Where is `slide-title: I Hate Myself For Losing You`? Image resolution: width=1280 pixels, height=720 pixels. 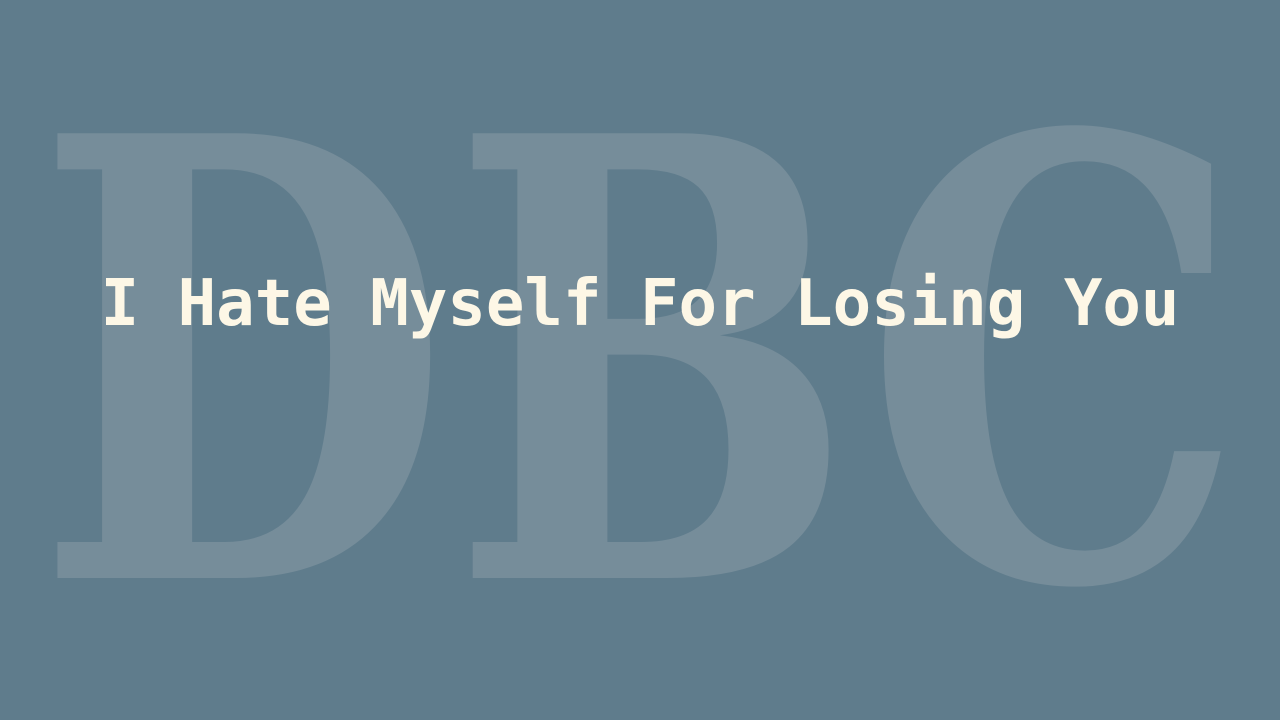 slide-title: I Hate Myself For Losing You is located at coordinates (640, 304).